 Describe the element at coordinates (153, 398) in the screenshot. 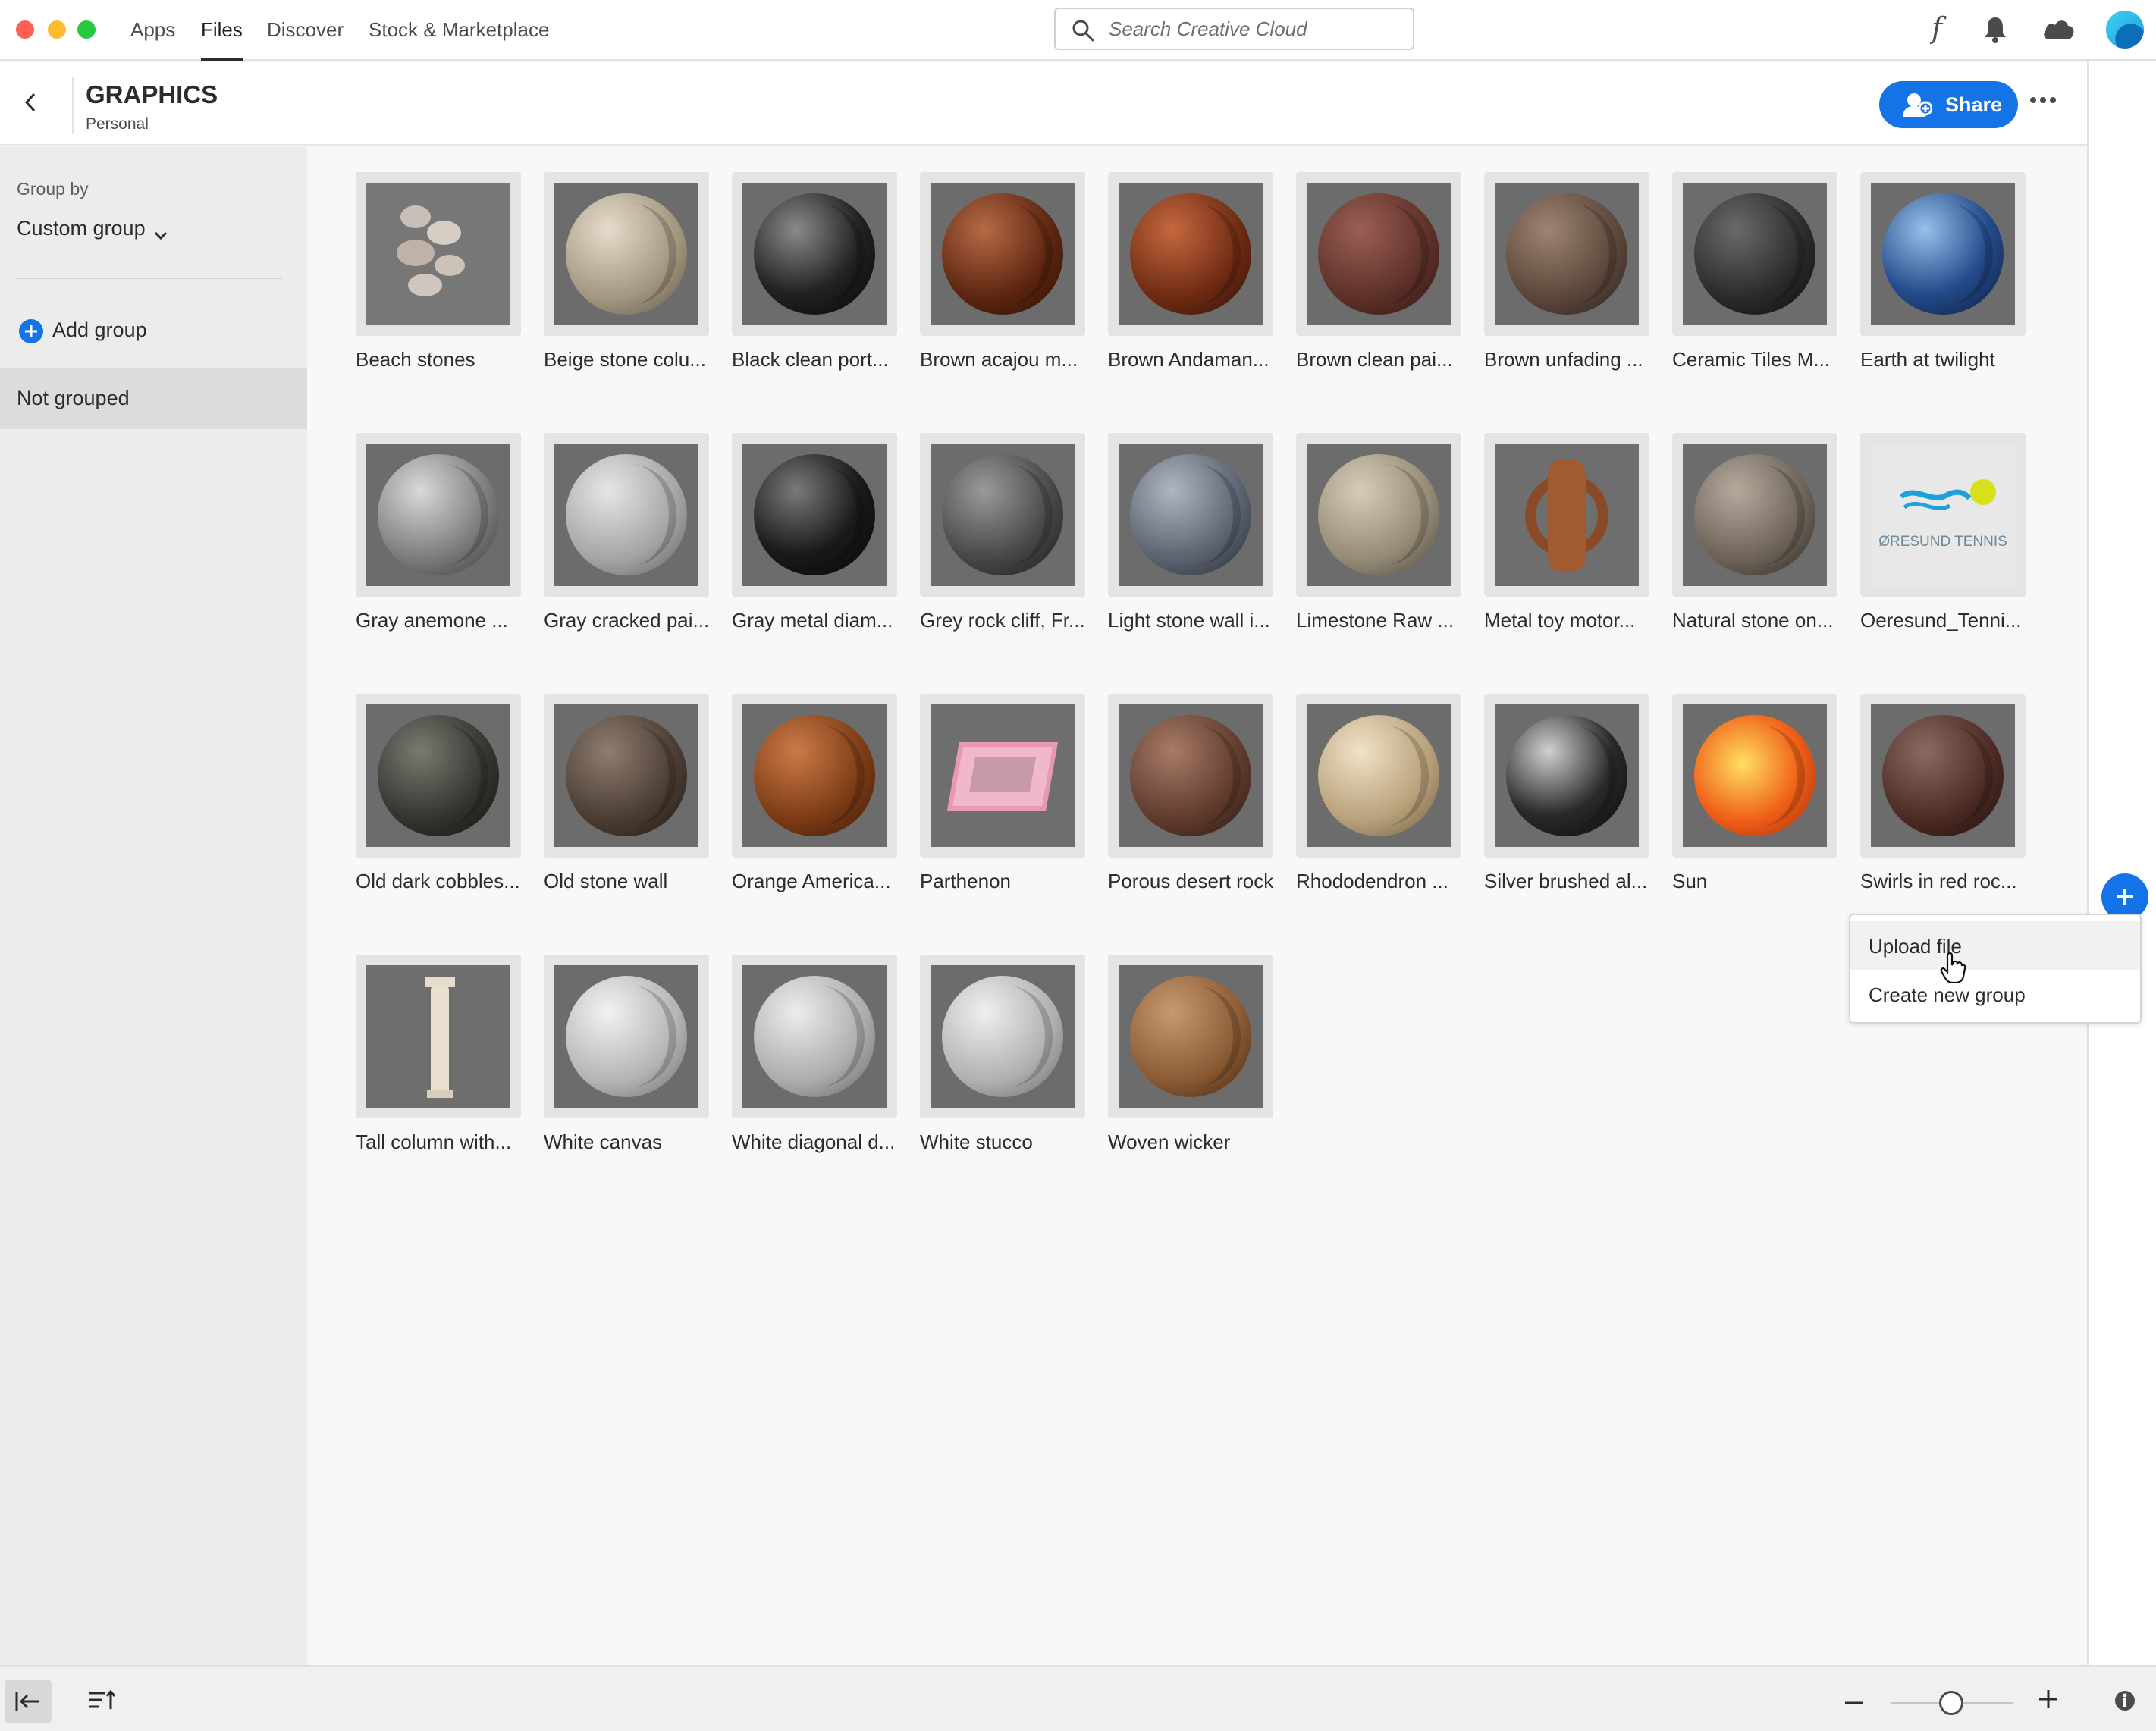

I see `sidebar-item-not-grouped: Not grouped` at that location.